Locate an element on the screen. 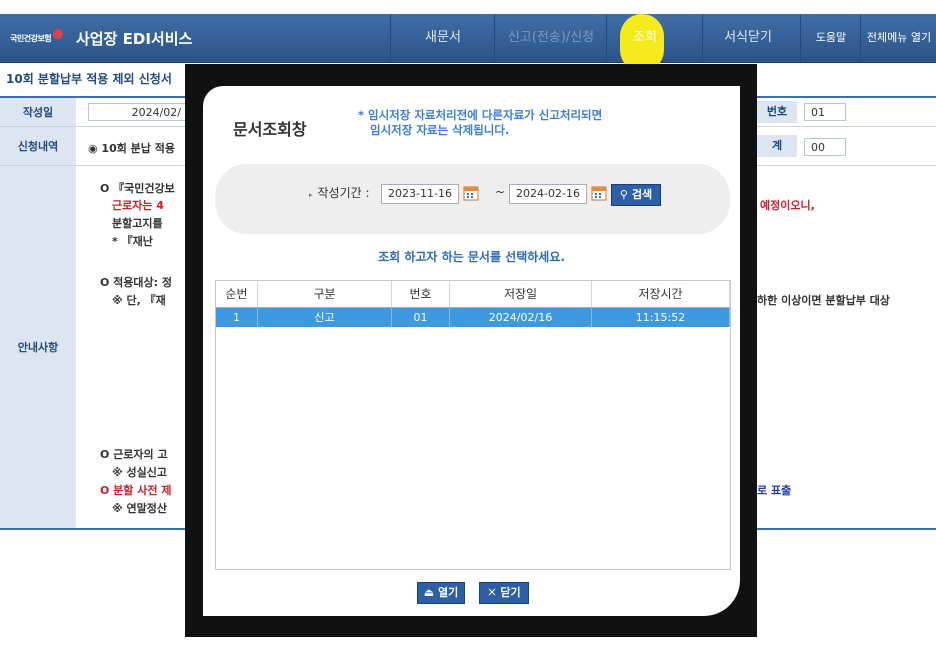 This screenshot has height=660, width=936. open-button: ⏏ 열기 is located at coordinates (441, 593).